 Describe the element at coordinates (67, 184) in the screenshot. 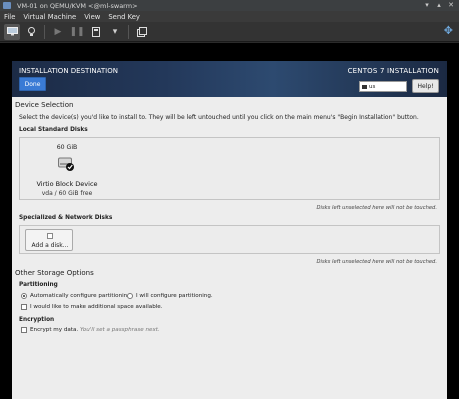

I see `disk-name: Virtio Block Device` at that location.